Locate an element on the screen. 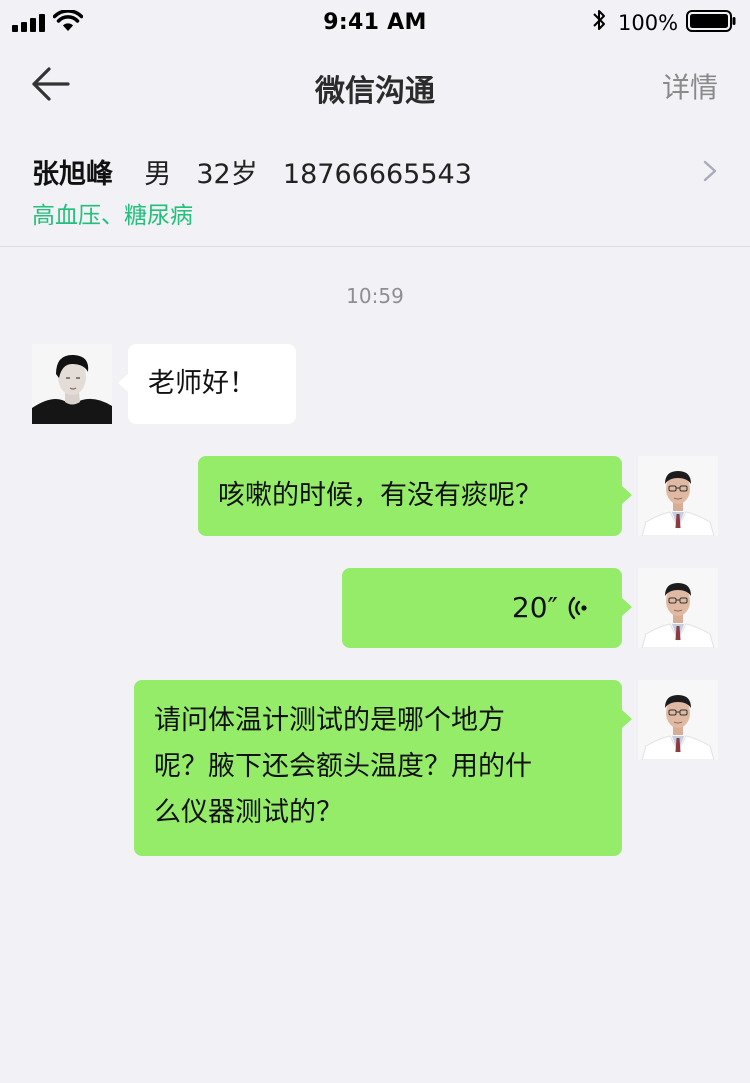 The image size is (750, 1083). patient-header: 张旭峰 男 32岁 18766665543 高血压、糖尿病 is located at coordinates (375, 183).